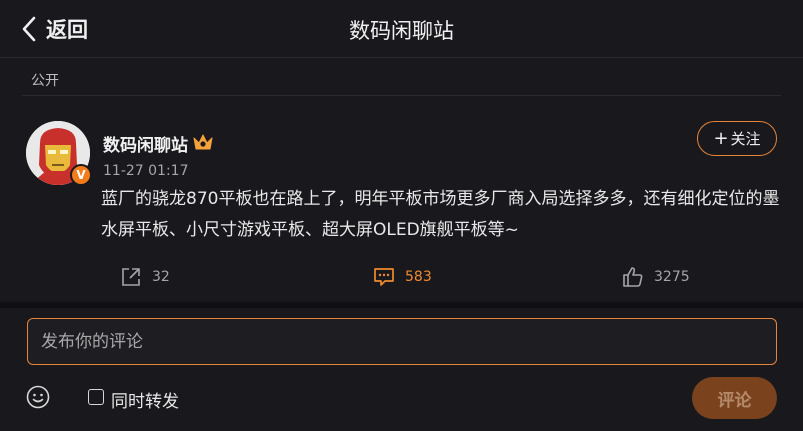 The height and width of the screenshot is (431, 803). I want to click on section-separator, so click(401, 305).